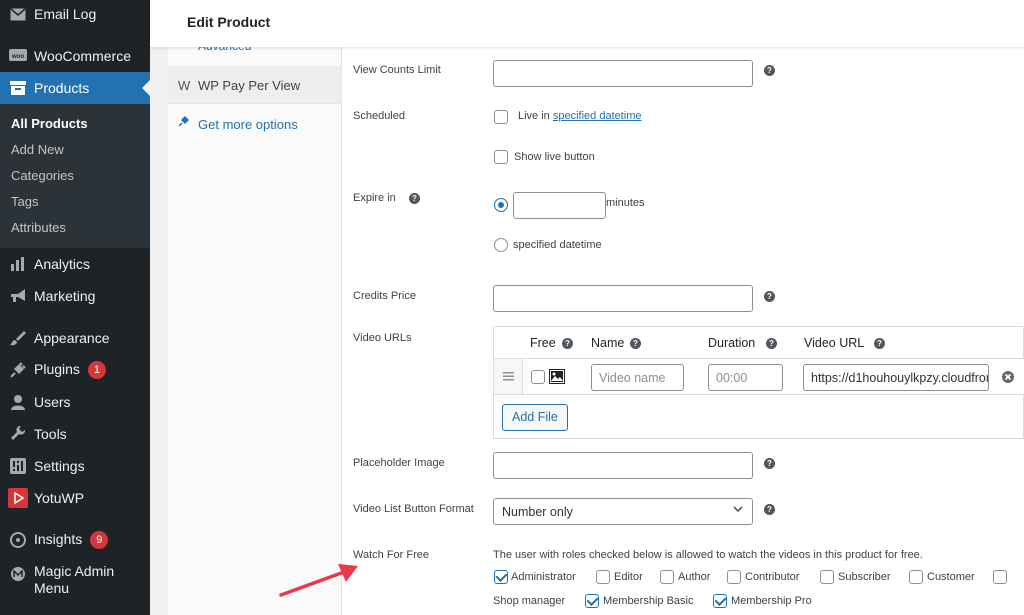  I want to click on role-customer-checkbox, so click(916, 577).